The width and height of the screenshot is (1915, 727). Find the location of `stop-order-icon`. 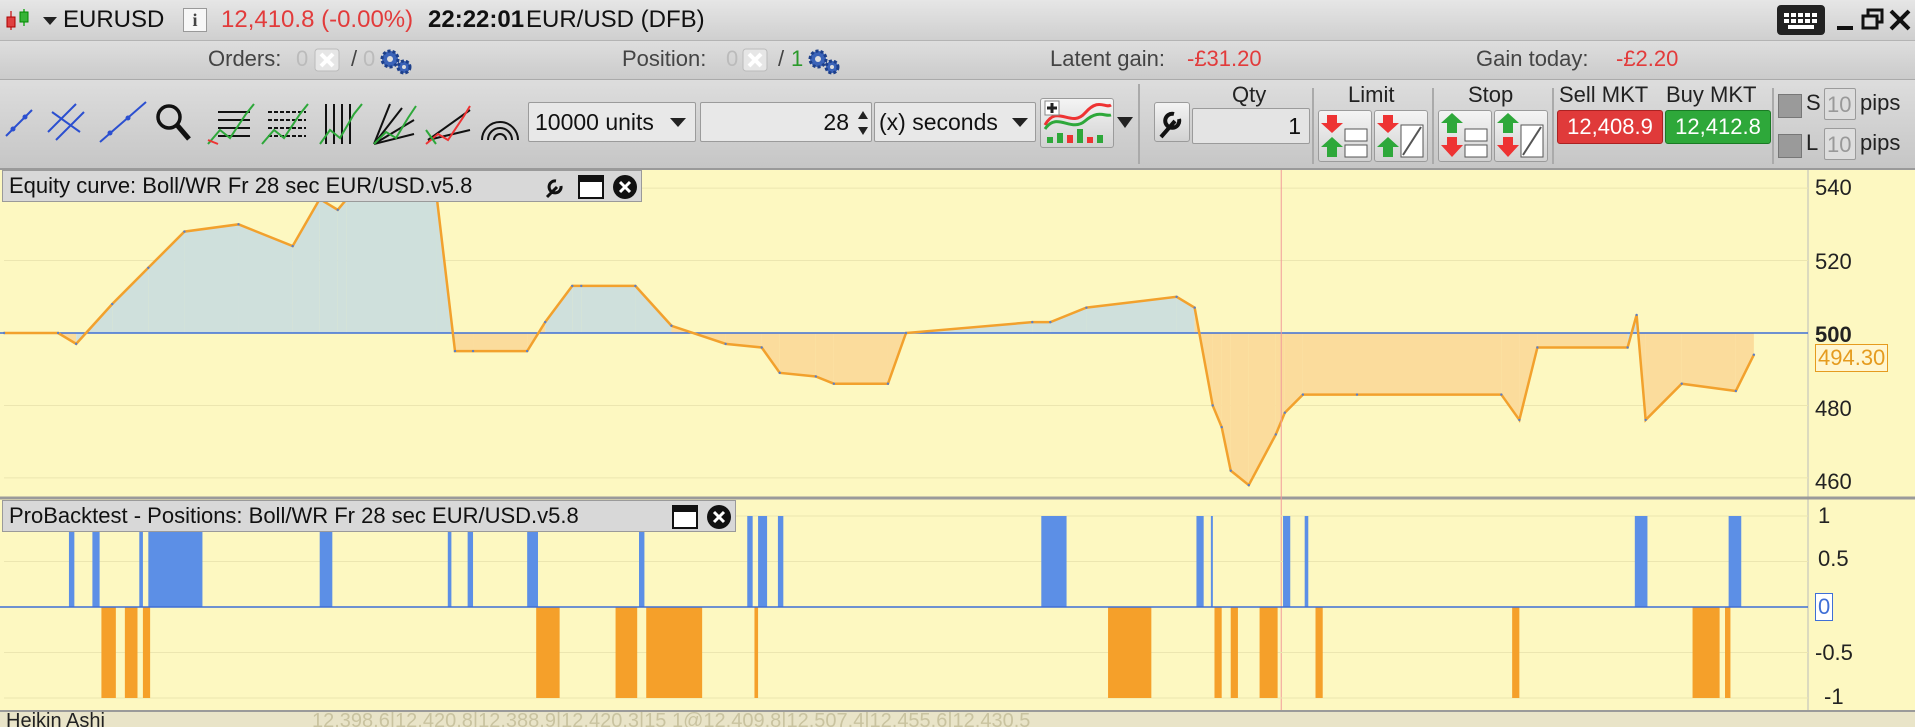

stop-order-icon is located at coordinates (1464, 135).